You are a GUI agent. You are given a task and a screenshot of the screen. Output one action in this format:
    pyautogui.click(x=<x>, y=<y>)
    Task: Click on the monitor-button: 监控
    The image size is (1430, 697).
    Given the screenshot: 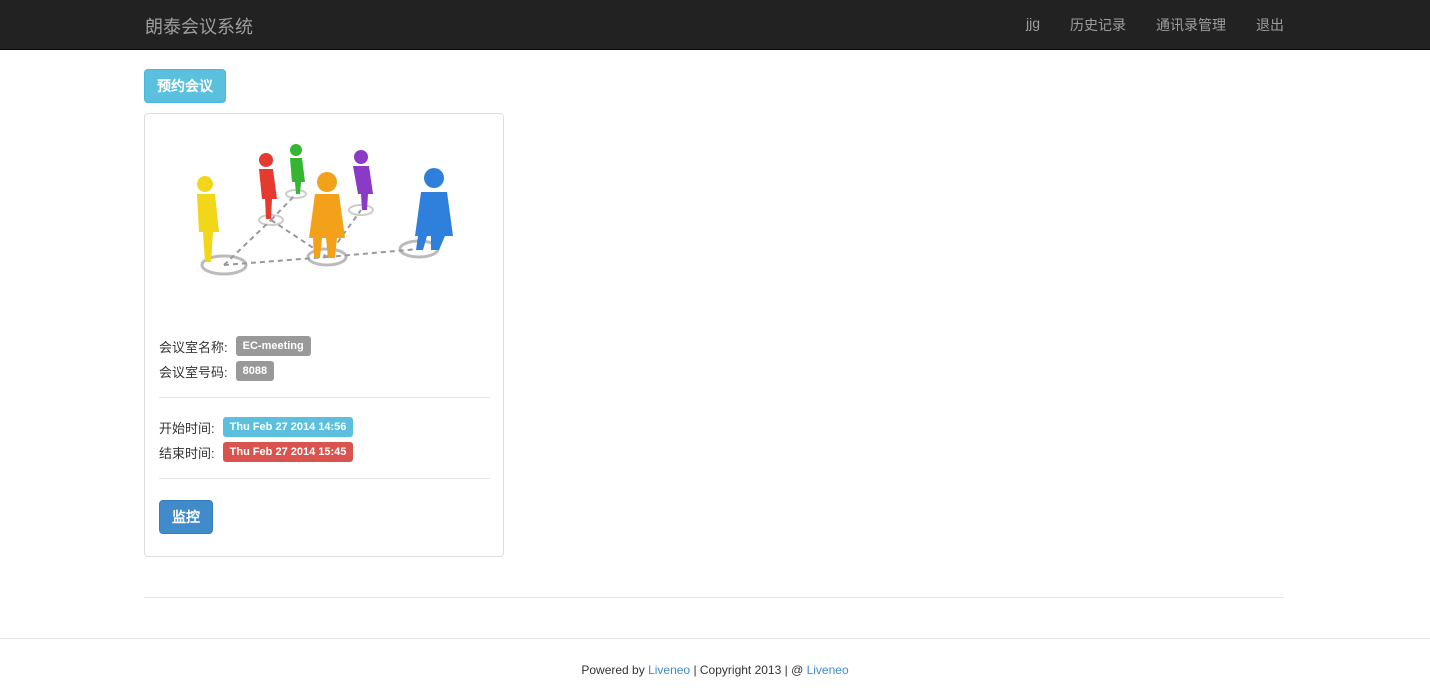 What is the action you would take?
    pyautogui.click(x=186, y=517)
    